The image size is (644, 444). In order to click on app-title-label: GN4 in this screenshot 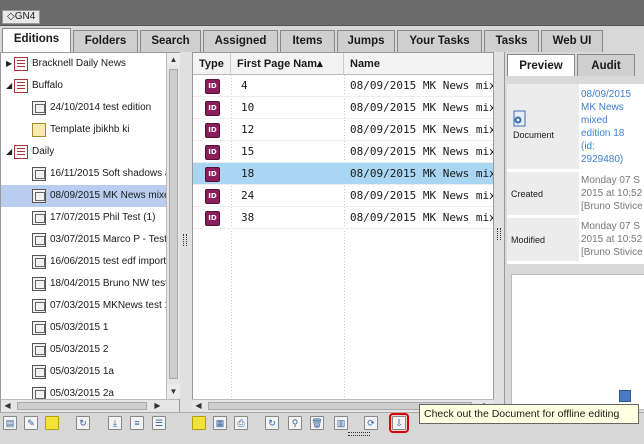, I will do `click(25, 16)`.